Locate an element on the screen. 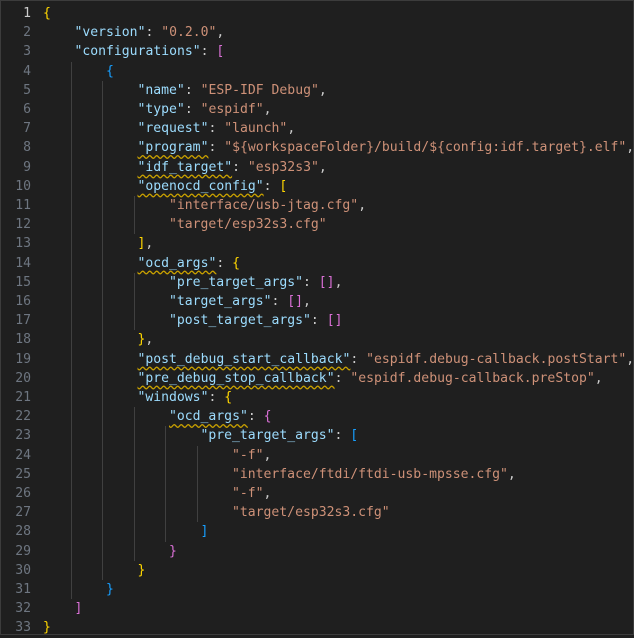 This screenshot has width=634, height=638. json-key: "program" is located at coordinates (173, 148).